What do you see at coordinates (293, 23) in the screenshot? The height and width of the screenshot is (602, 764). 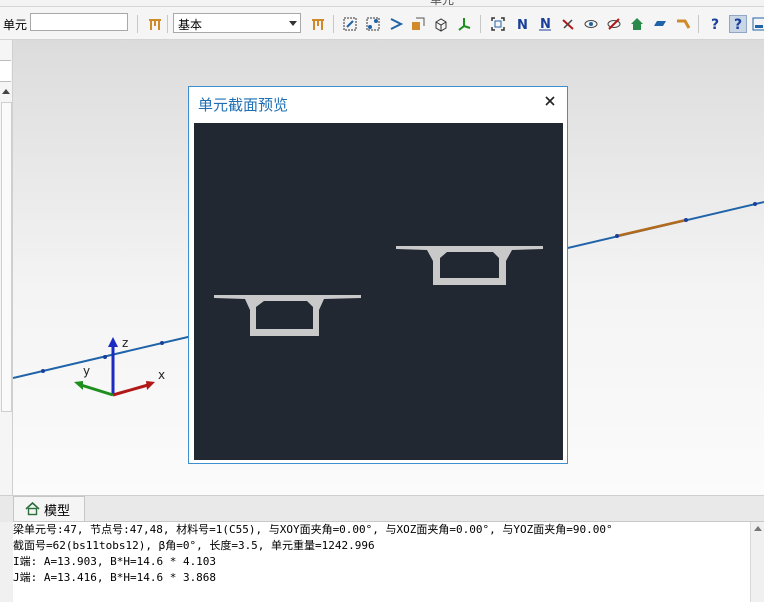 I see `chevron-down-icon` at bounding box center [293, 23].